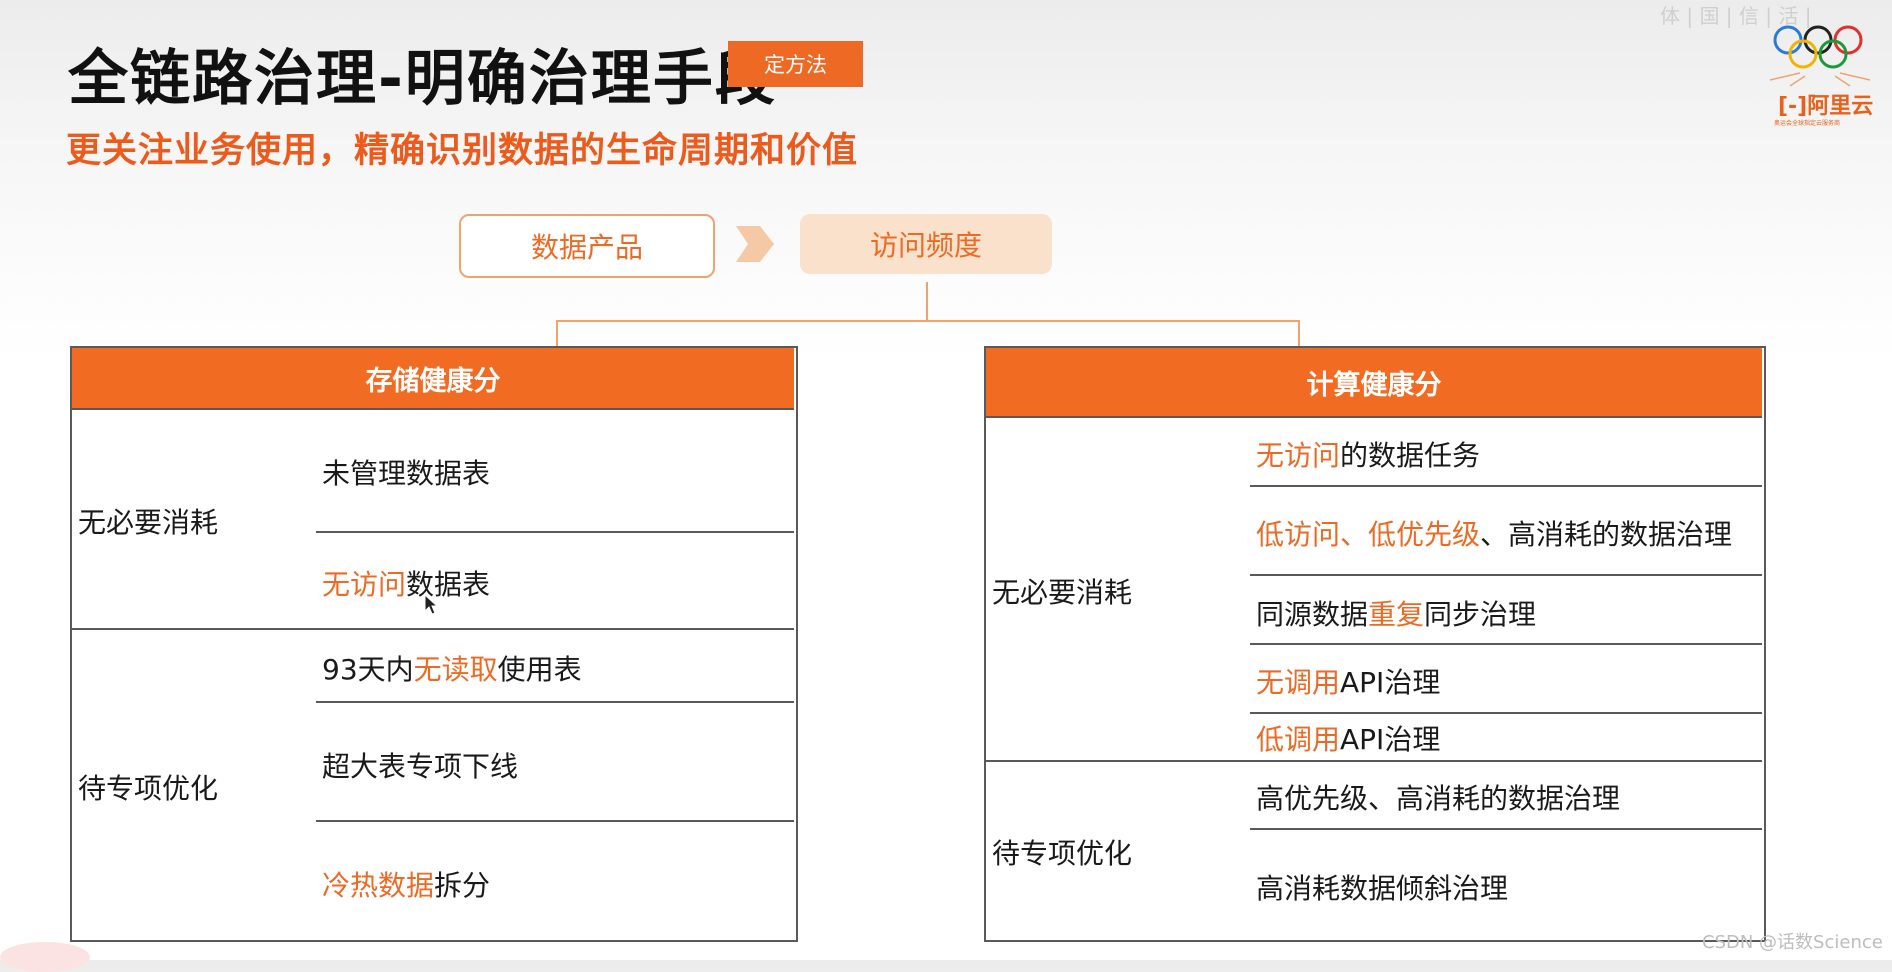 The image size is (1892, 972). I want to click on method-tag: 定方法, so click(795, 64).